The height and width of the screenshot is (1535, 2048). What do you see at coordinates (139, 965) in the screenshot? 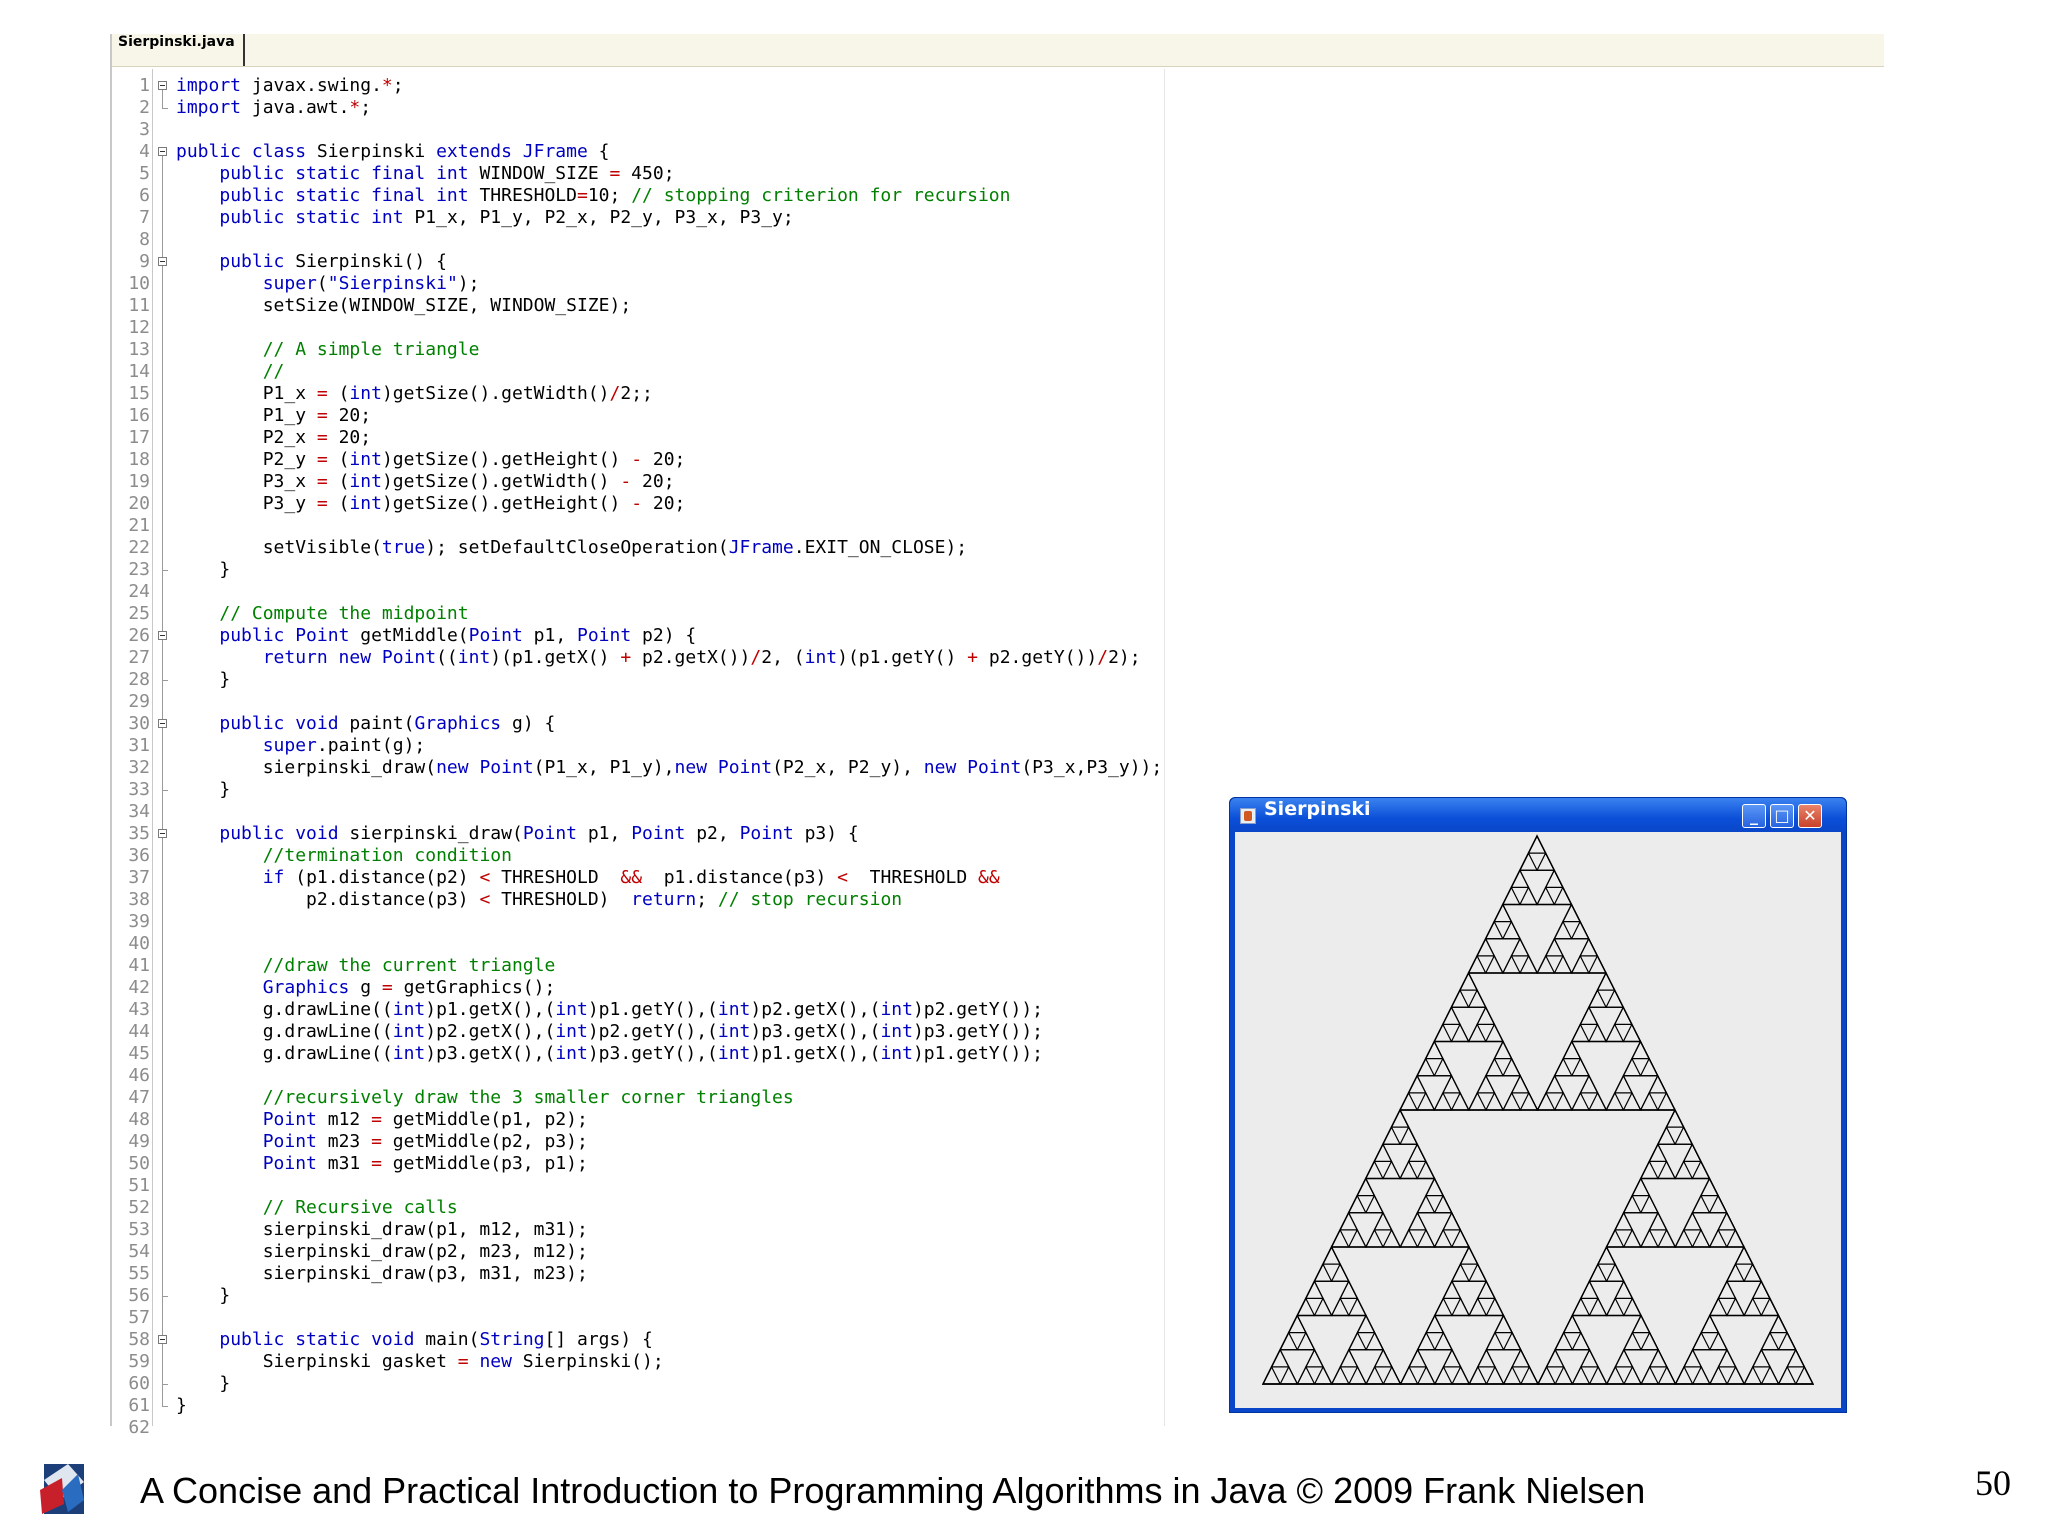
I see `line-number: 41` at bounding box center [139, 965].